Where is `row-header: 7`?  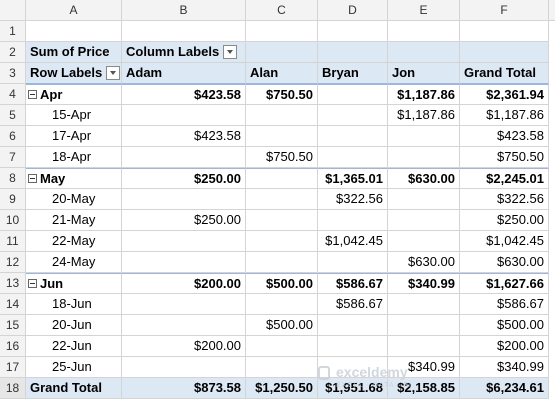
row-header: 7 is located at coordinates (13, 157).